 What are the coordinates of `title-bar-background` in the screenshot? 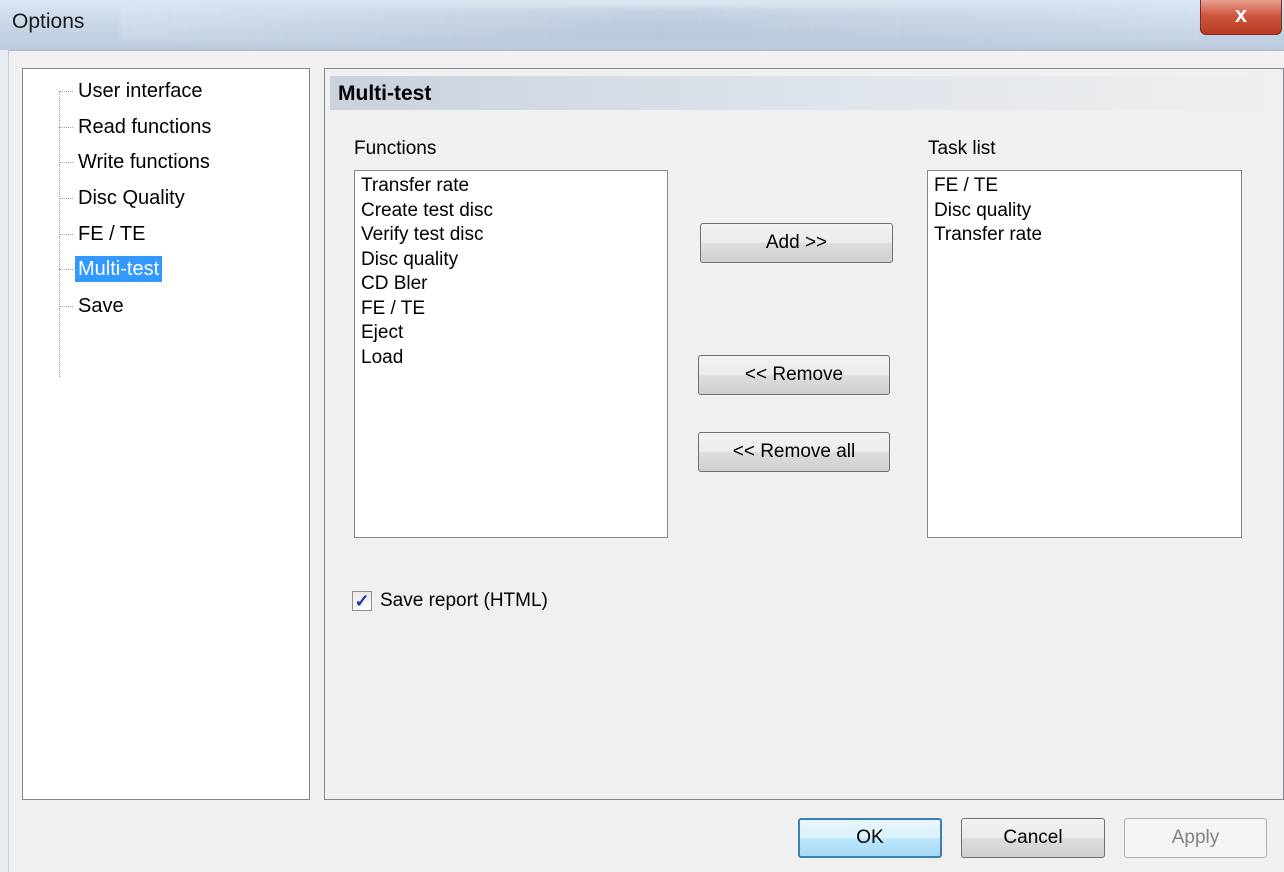 It's located at (660, 25).